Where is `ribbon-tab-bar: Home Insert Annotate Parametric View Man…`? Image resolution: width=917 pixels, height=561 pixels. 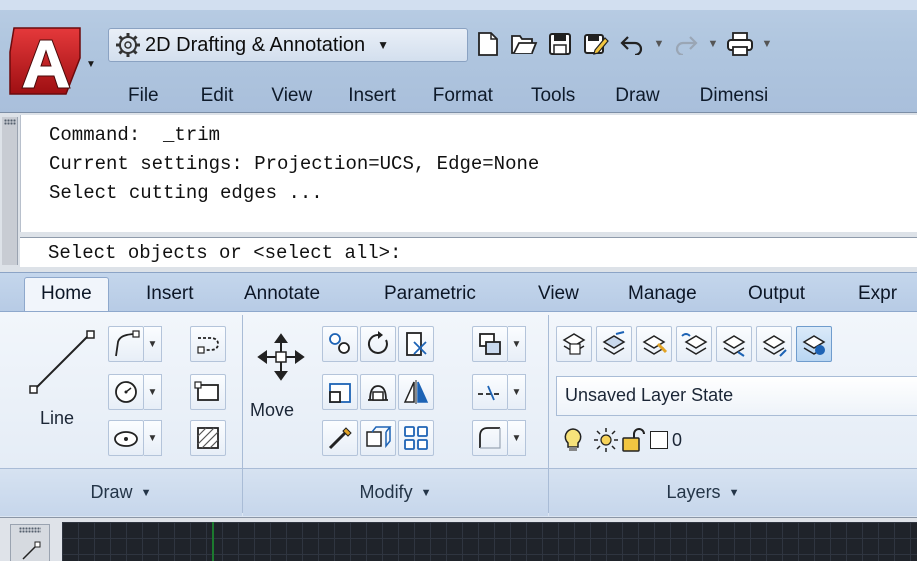 ribbon-tab-bar: Home Insert Annotate Parametric View Man… is located at coordinates (458, 292).